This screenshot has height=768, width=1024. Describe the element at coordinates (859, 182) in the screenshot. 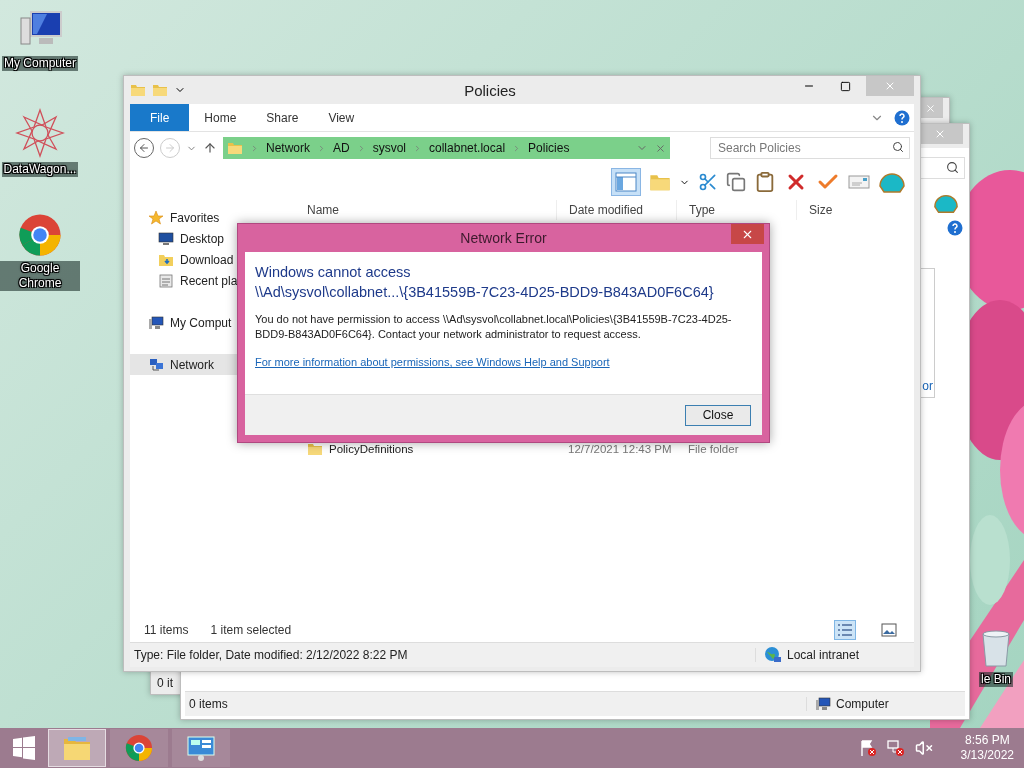

I see `properties-icon` at that location.